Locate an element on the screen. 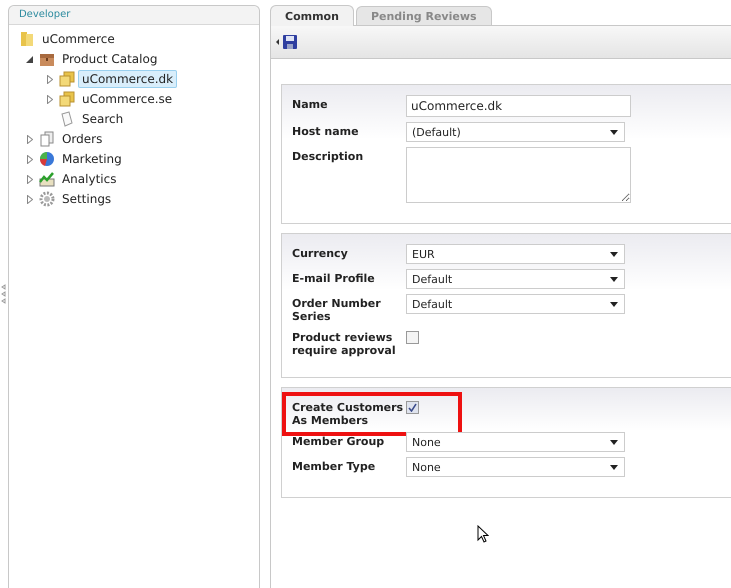  name-input: uCommerce.dk is located at coordinates (518, 106).